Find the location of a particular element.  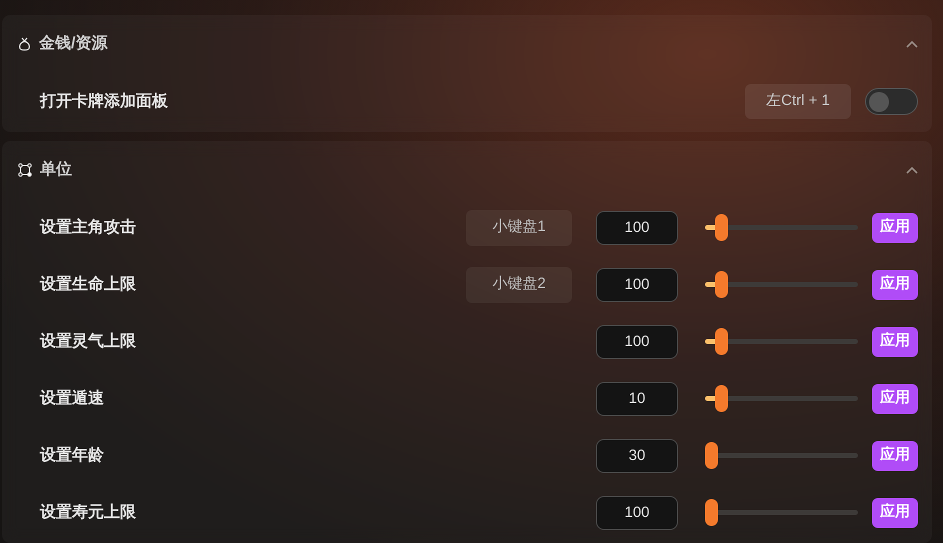

nodes-icon is located at coordinates (25, 170).